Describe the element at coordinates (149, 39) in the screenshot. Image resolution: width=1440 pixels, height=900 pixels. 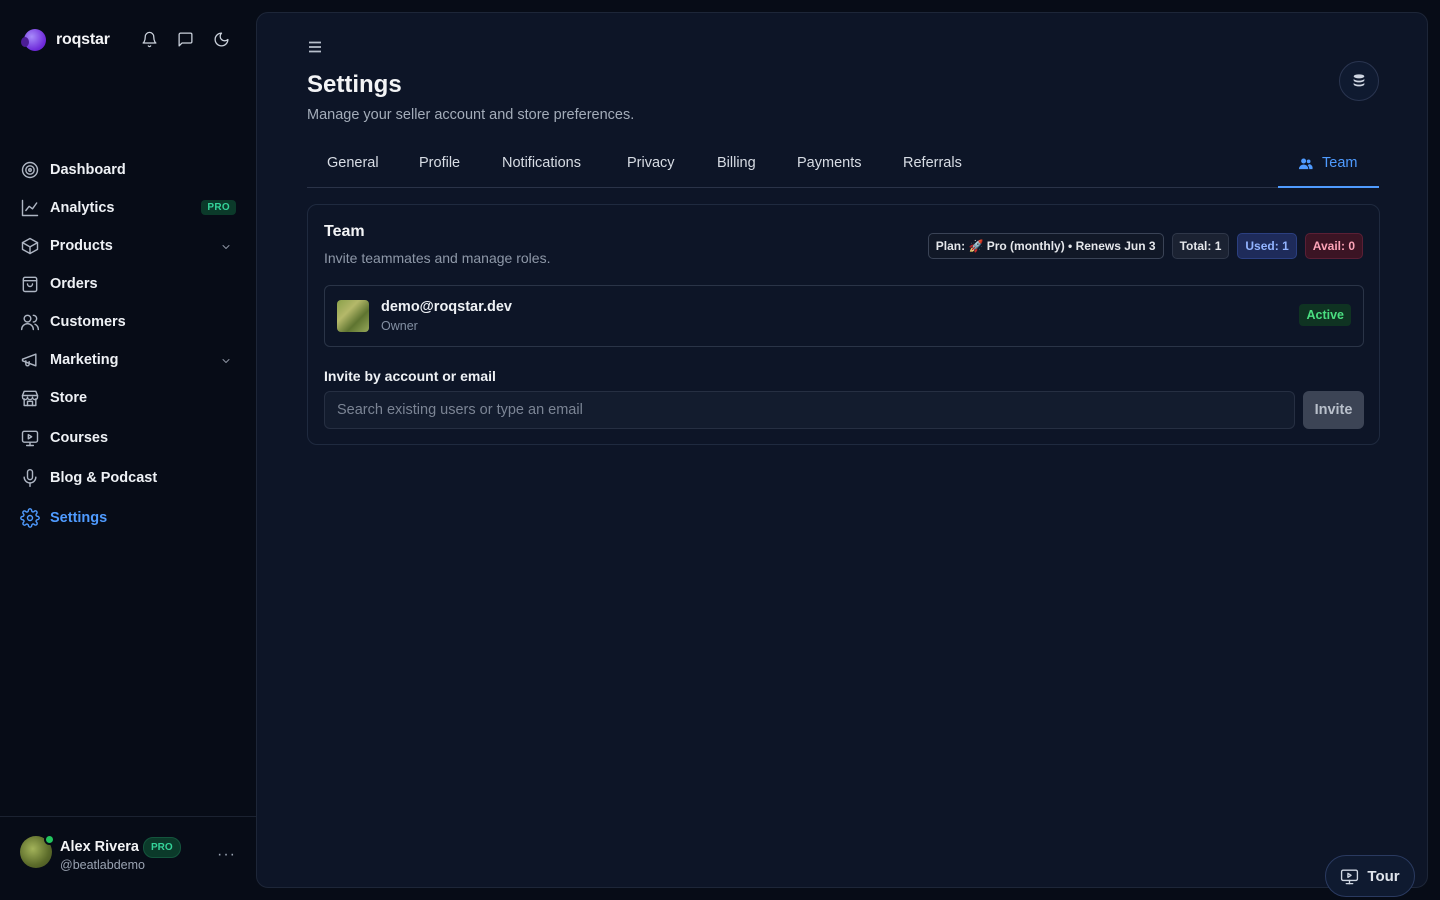
I see `bell-icon` at that location.